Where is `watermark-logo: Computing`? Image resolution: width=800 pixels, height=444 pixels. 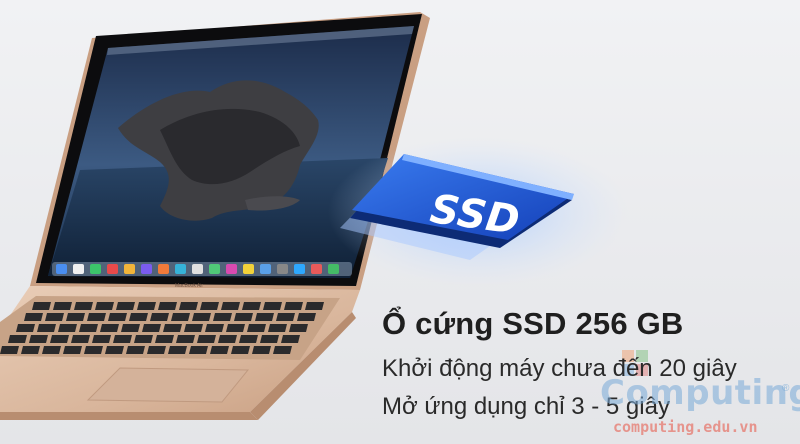 watermark-logo: Computing is located at coordinates (700, 393).